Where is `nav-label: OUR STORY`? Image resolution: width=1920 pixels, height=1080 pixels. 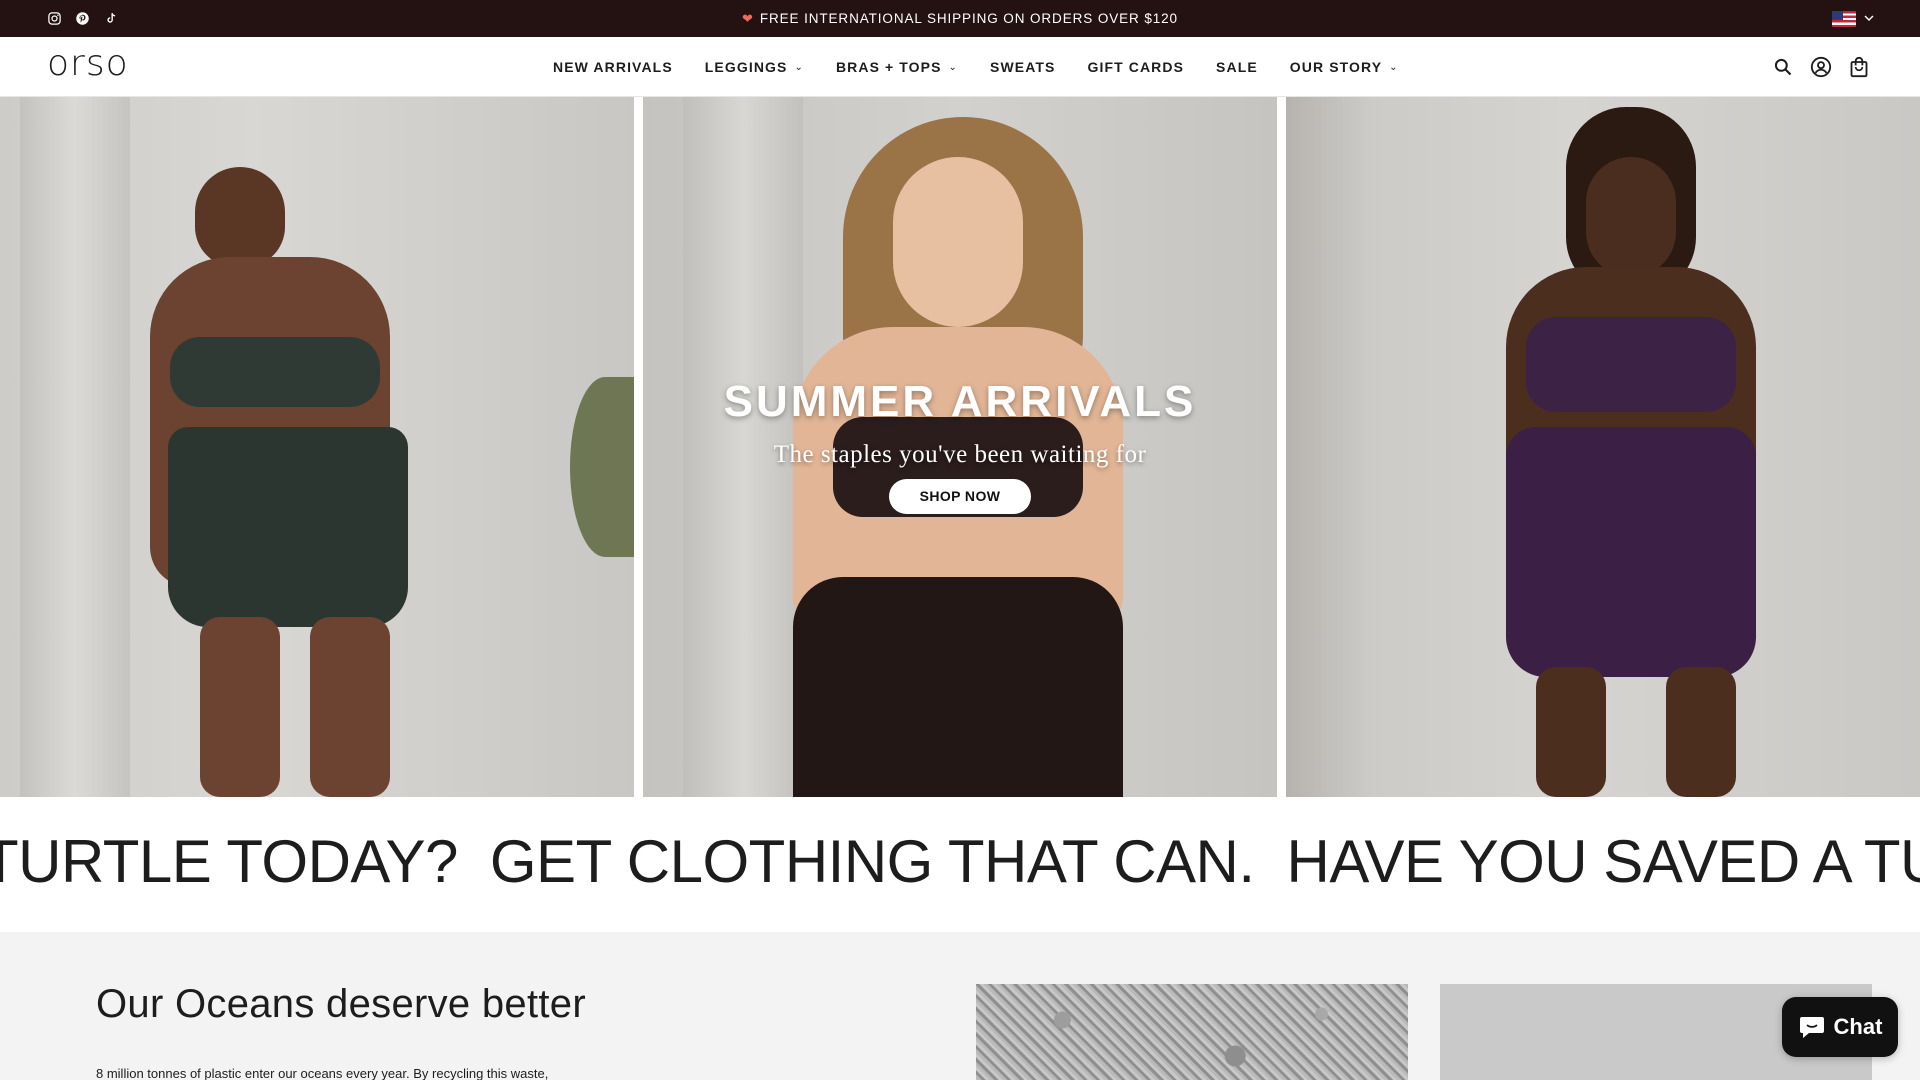
nav-label: OUR STORY is located at coordinates (1336, 67).